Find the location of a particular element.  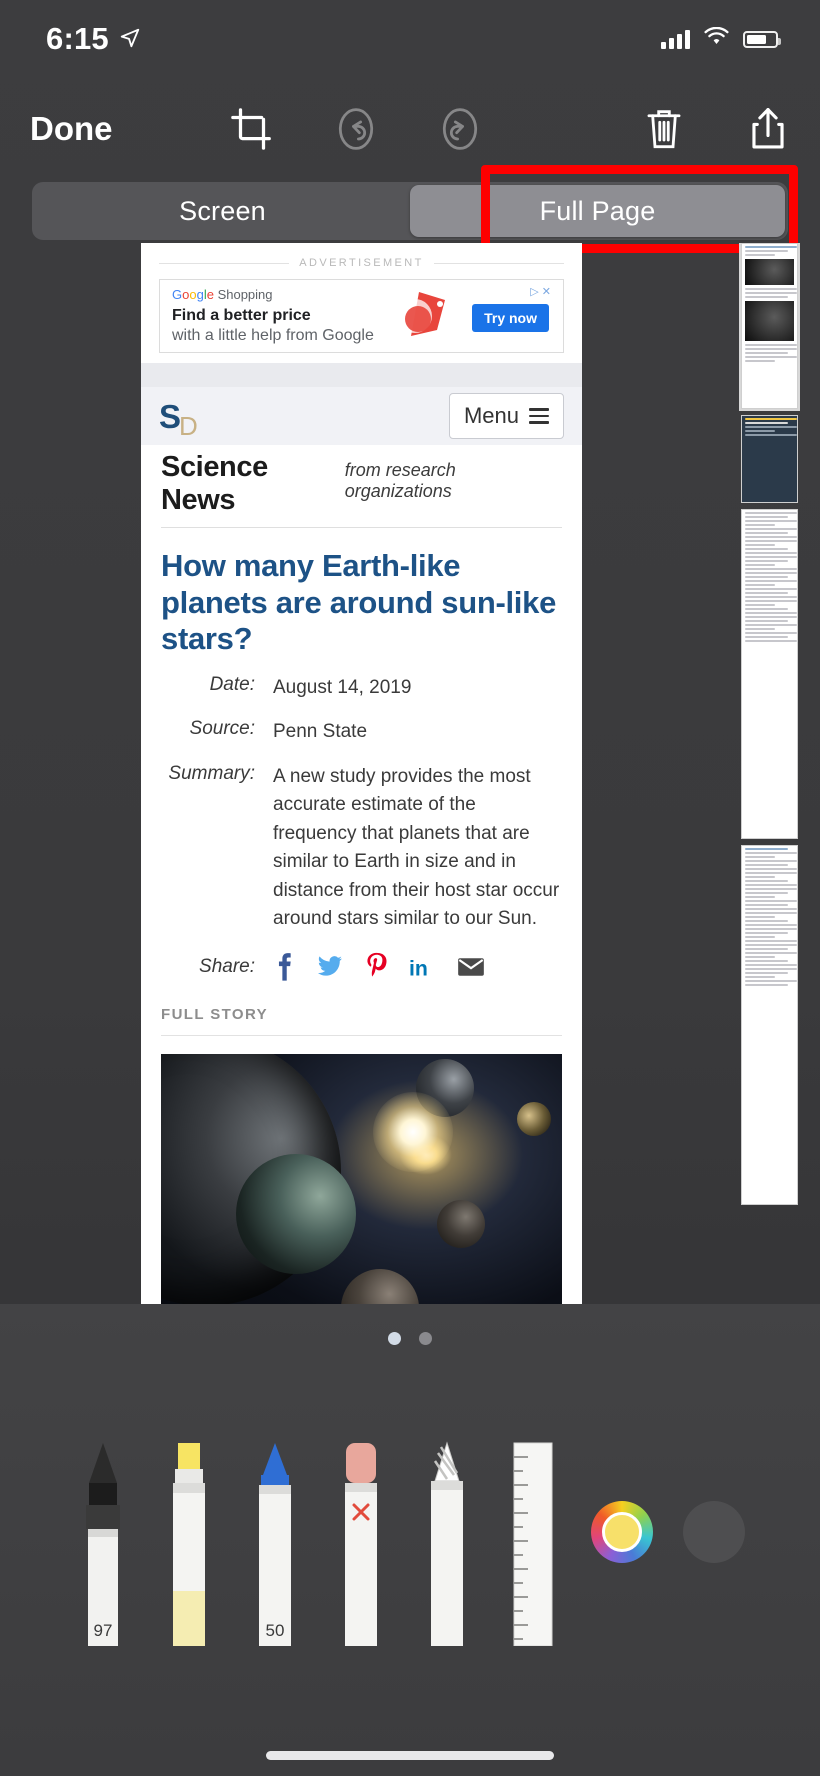

planet-small-right is located at coordinates (461, 1223).